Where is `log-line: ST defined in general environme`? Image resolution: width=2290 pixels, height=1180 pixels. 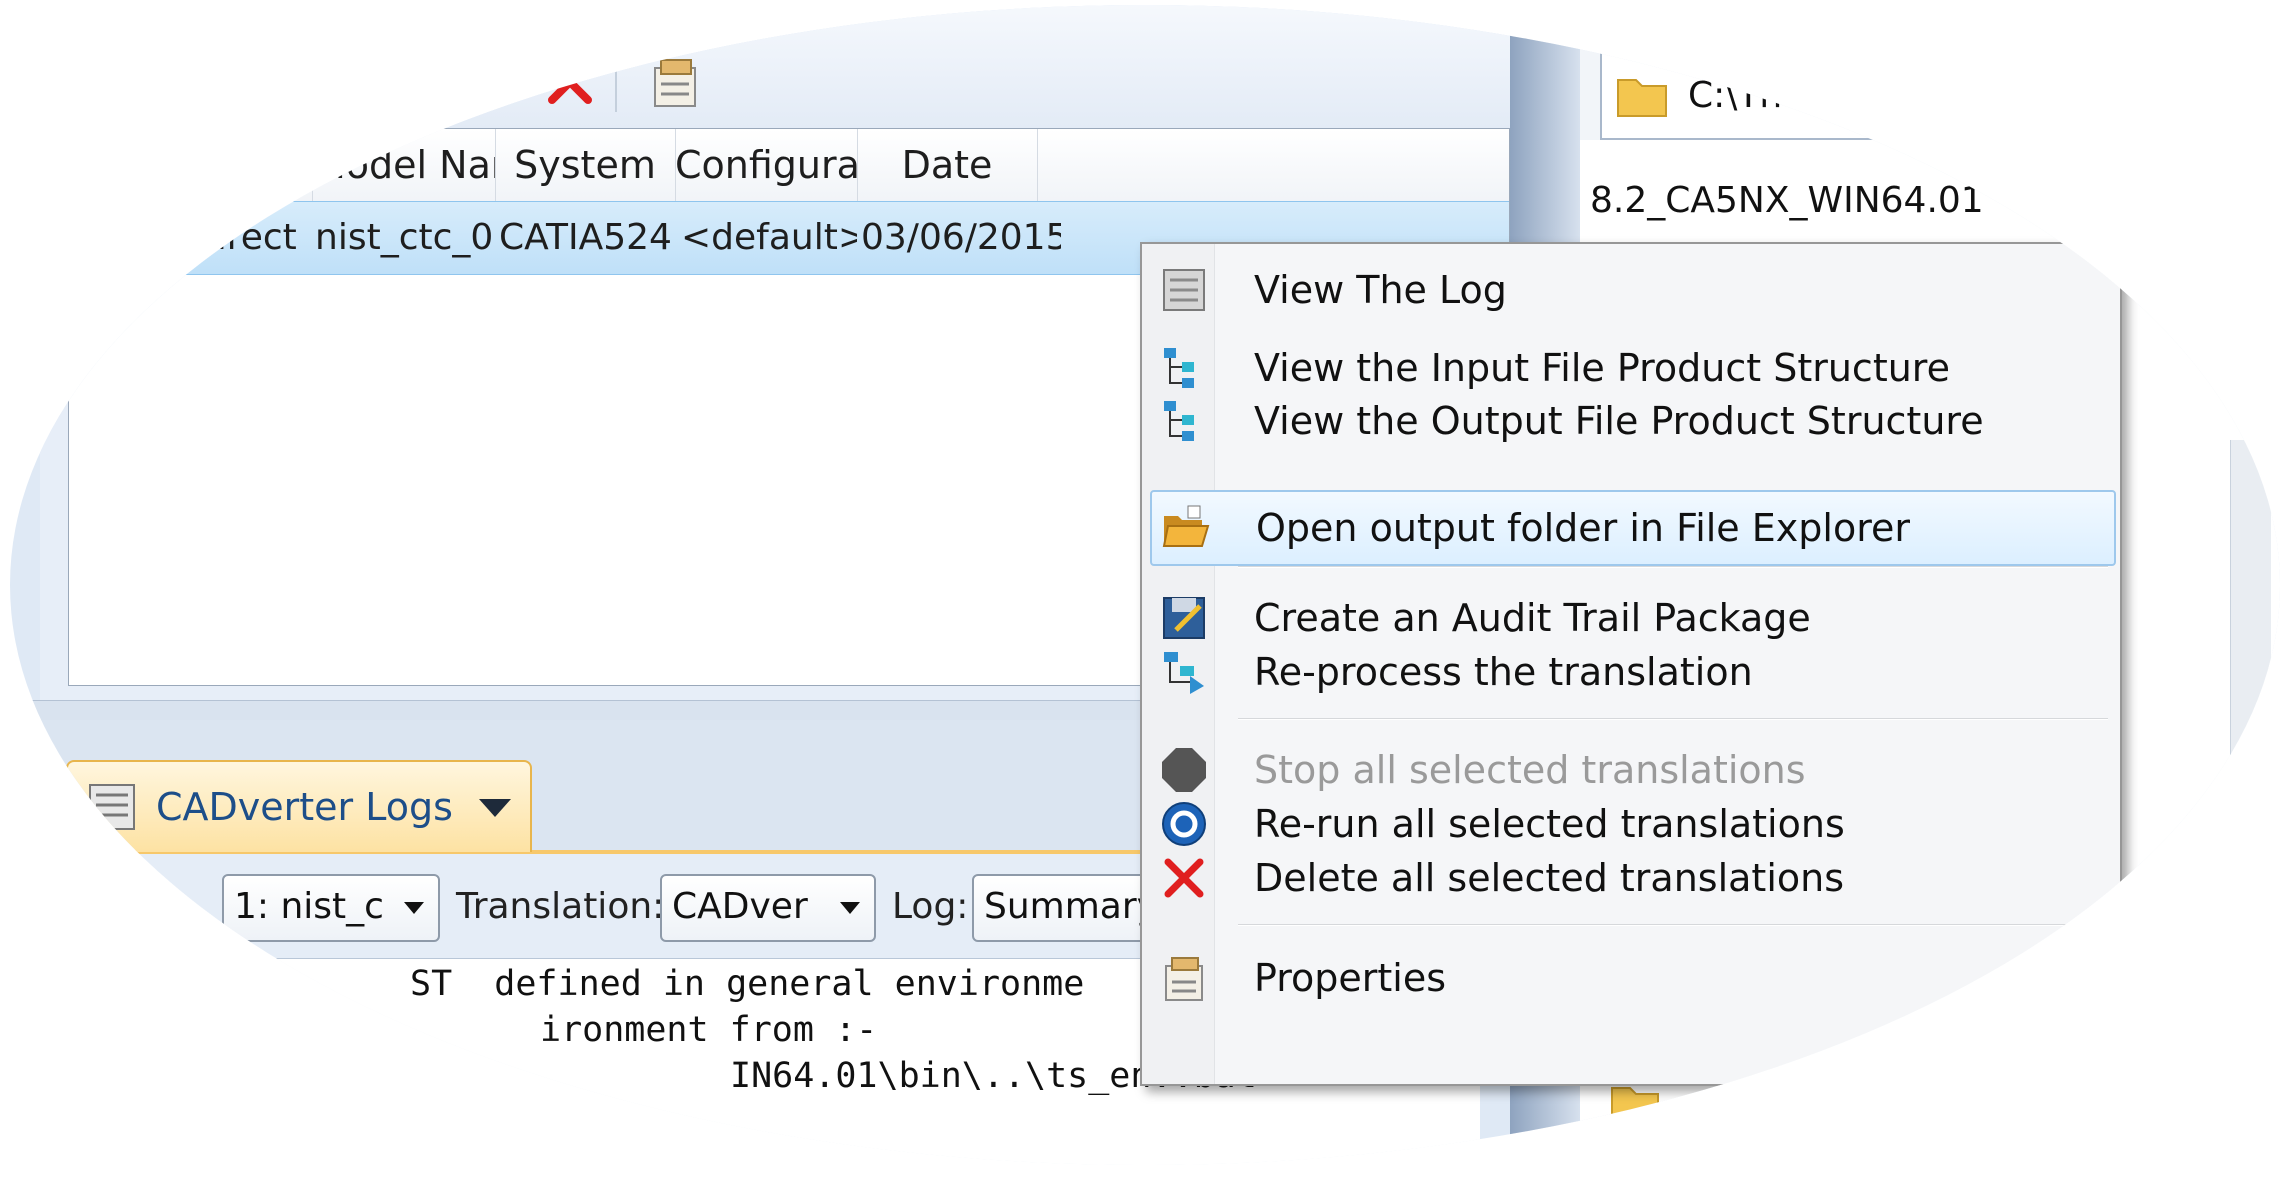
log-line: ST defined in general environme is located at coordinates (747, 984).